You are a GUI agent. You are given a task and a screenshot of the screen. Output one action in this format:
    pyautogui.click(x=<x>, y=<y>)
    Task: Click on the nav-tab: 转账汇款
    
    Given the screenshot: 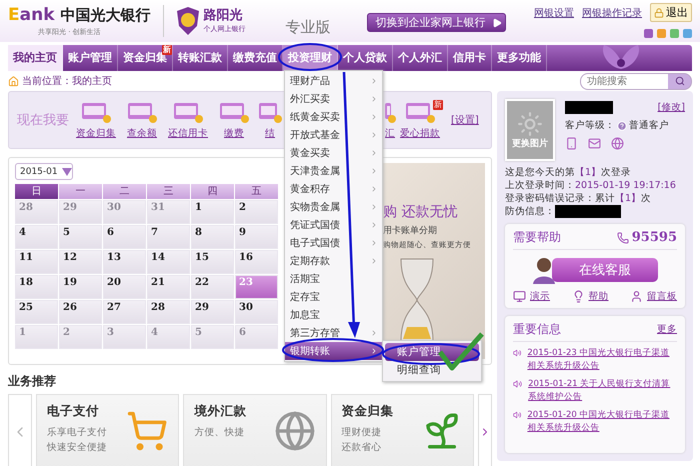 What is the action you would take?
    pyautogui.click(x=200, y=58)
    